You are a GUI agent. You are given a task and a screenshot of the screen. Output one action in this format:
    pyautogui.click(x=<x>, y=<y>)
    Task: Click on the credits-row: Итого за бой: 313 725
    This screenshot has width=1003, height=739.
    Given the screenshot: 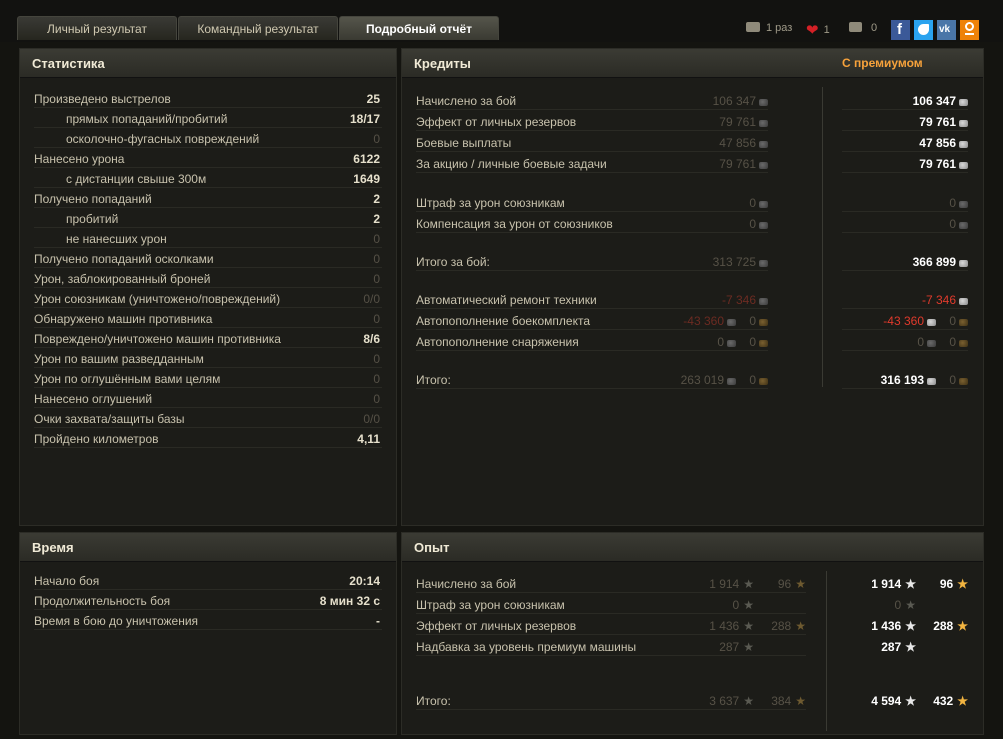 What is the action you would take?
    pyautogui.click(x=592, y=261)
    